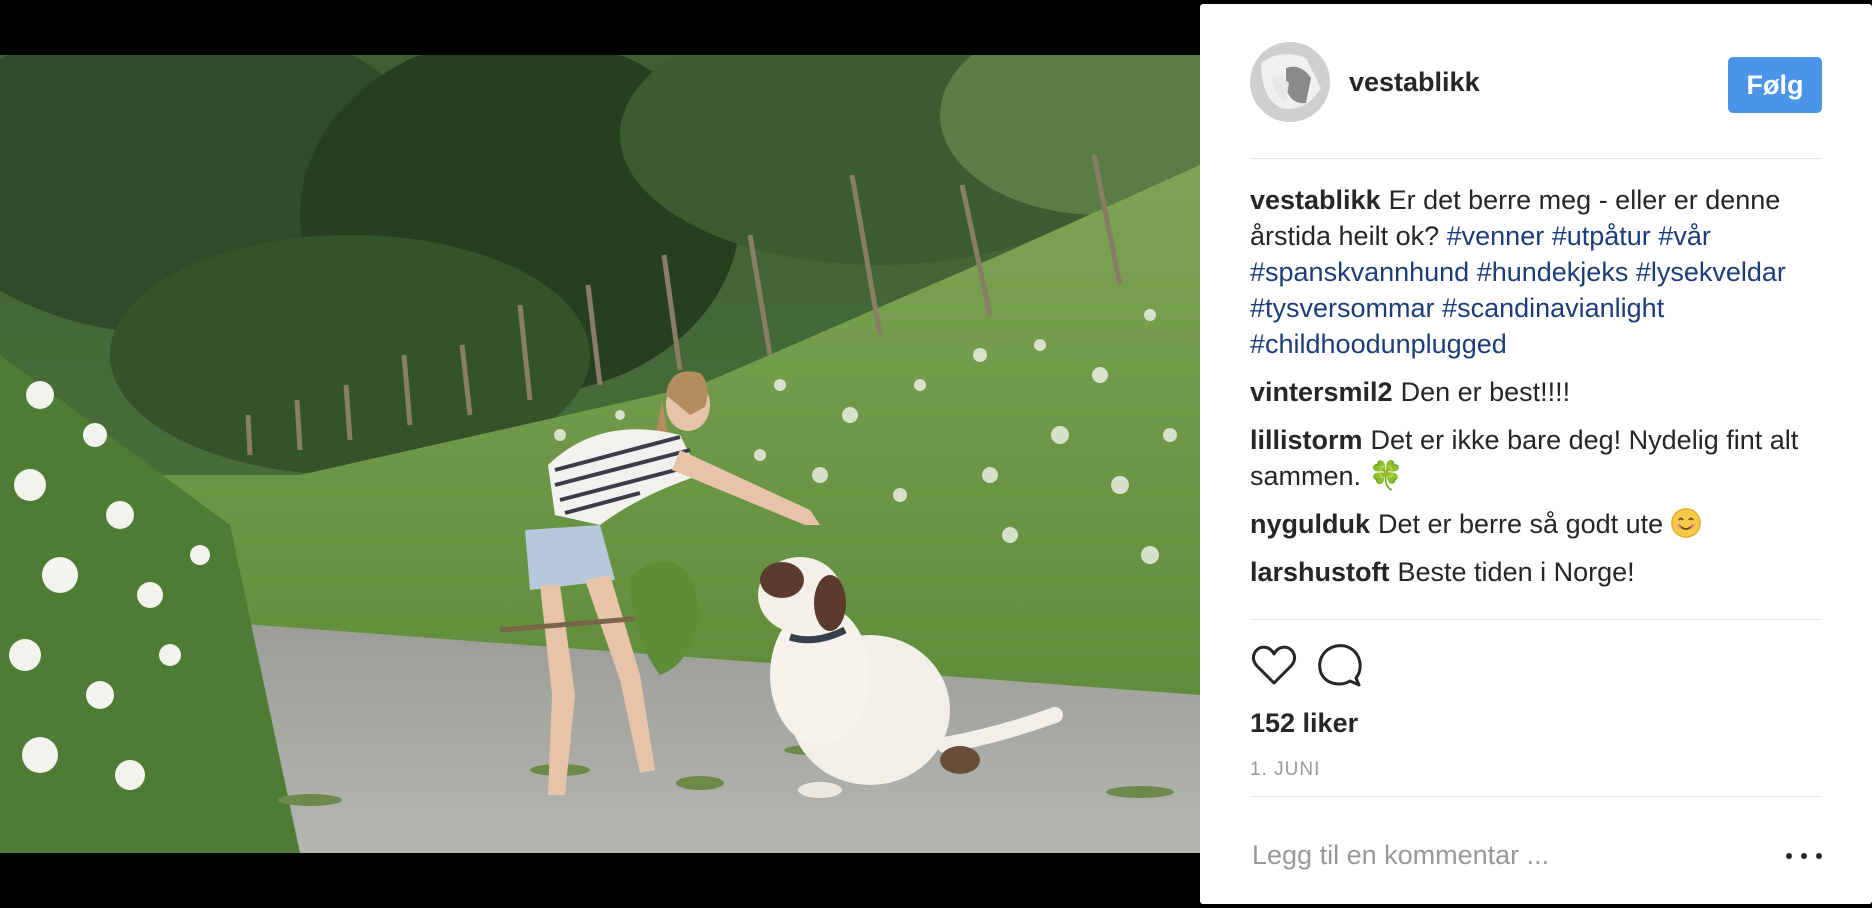 This screenshot has width=1872, height=908. I want to click on comment-text: Det er berre så godt ute, so click(1521, 524).